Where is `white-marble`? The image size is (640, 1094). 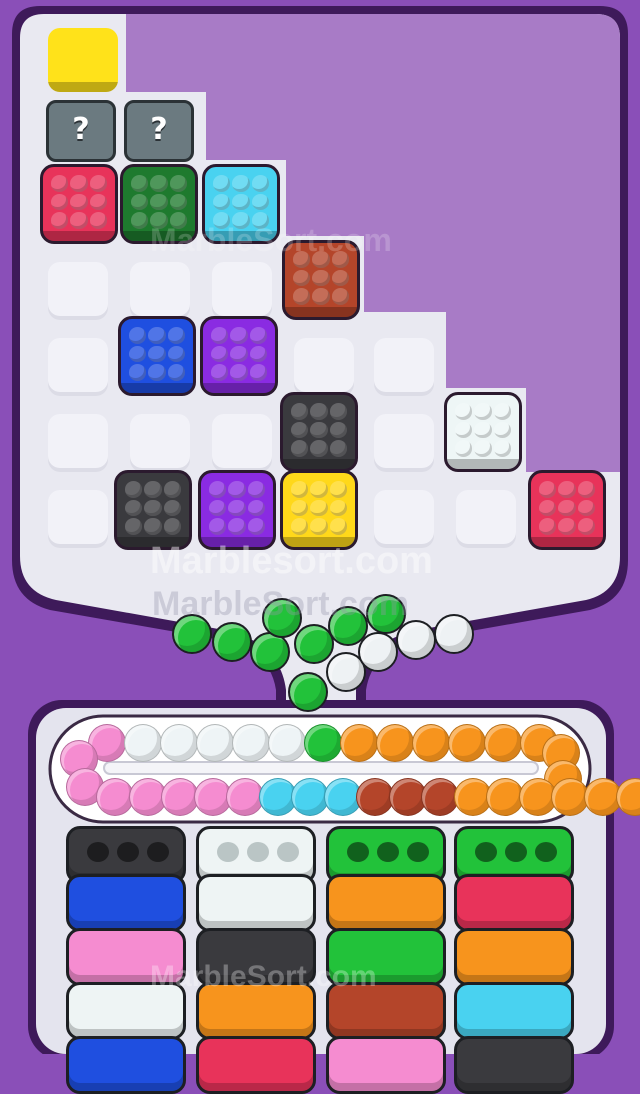 white-marble is located at coordinates (378, 652).